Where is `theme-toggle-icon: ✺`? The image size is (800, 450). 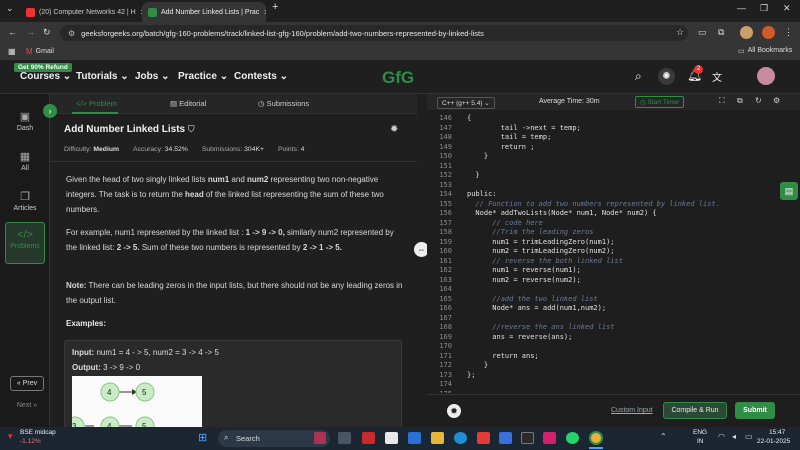 theme-toggle-icon: ✺ is located at coordinates (666, 76).